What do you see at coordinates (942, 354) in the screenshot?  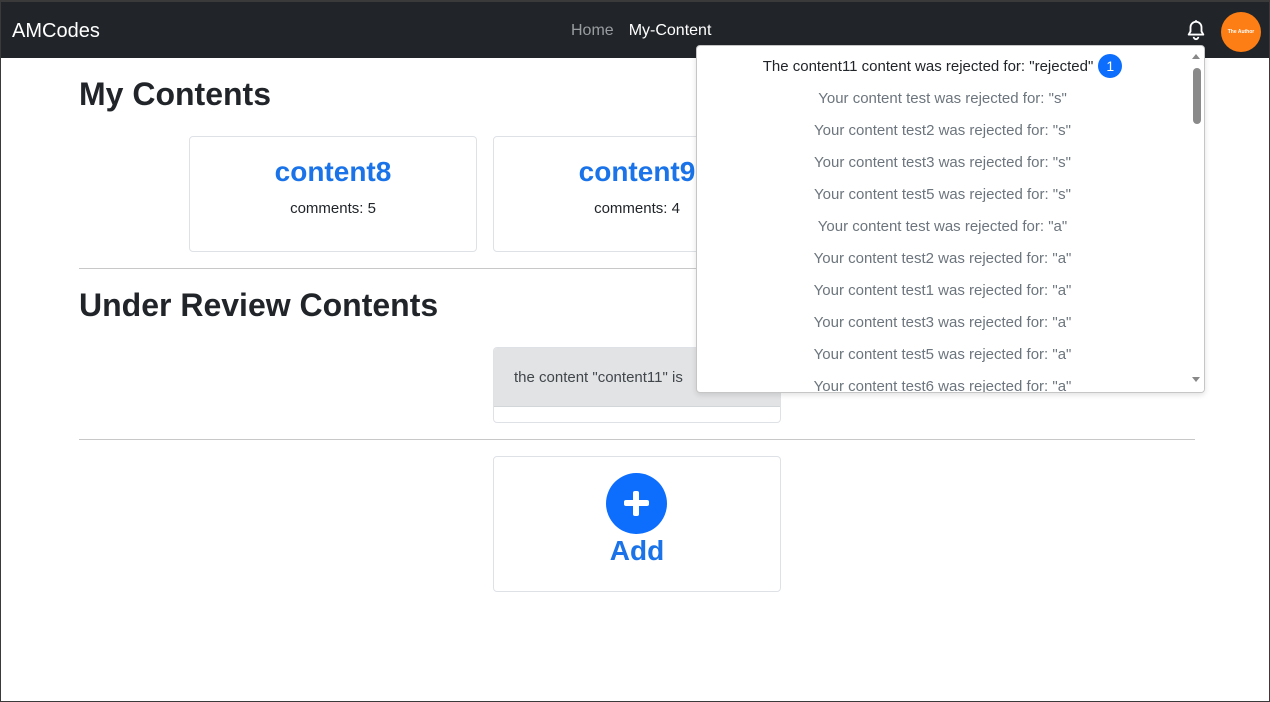 I see `notification-item: Your content test5 was rejected for: "a"` at bounding box center [942, 354].